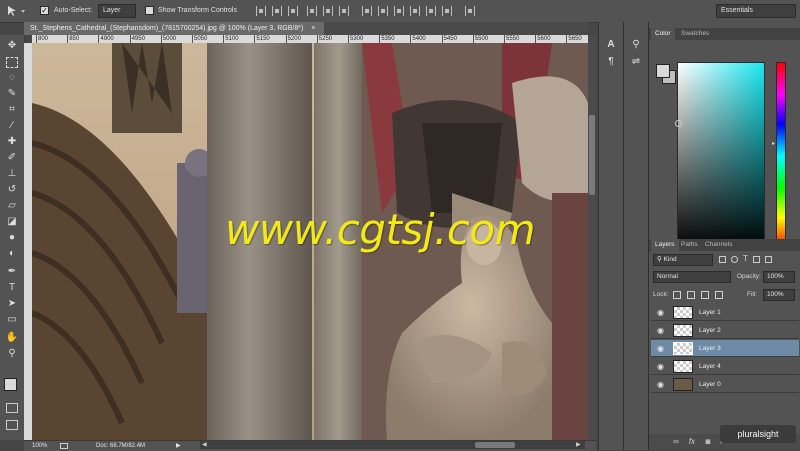 The image size is (800, 451). I want to click on pen-tool-icon: ✒, so click(12, 272).